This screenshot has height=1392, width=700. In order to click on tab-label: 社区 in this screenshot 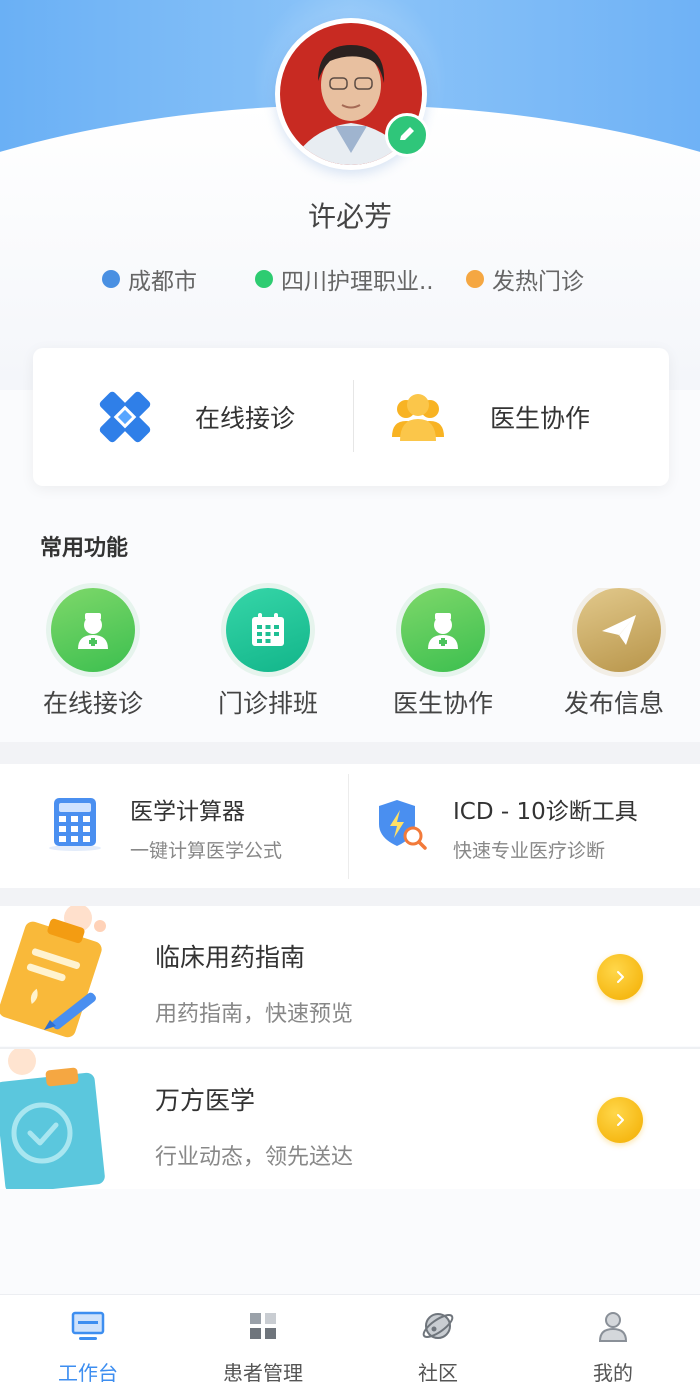, I will do `click(438, 1373)`.